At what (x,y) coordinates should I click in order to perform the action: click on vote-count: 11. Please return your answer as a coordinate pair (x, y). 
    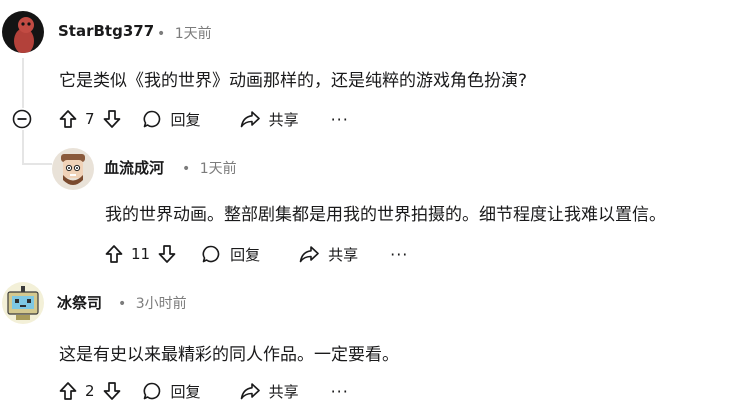
    Looking at the image, I should click on (141, 254).